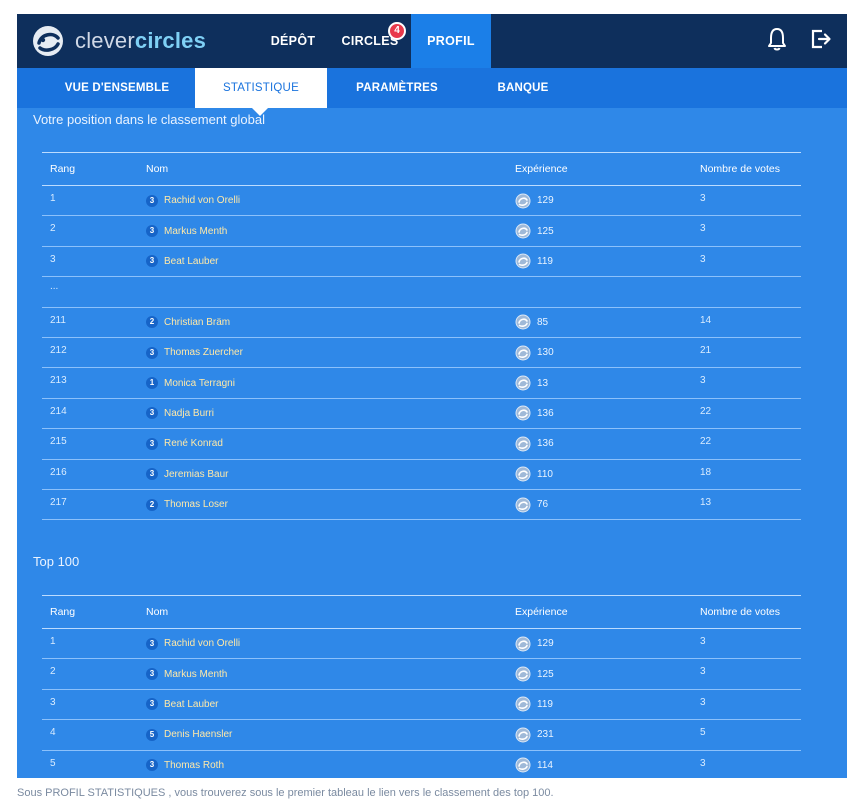 The image size is (857, 804). Describe the element at coordinates (105, 40) in the screenshot. I see `brand-name-light: clever` at that location.